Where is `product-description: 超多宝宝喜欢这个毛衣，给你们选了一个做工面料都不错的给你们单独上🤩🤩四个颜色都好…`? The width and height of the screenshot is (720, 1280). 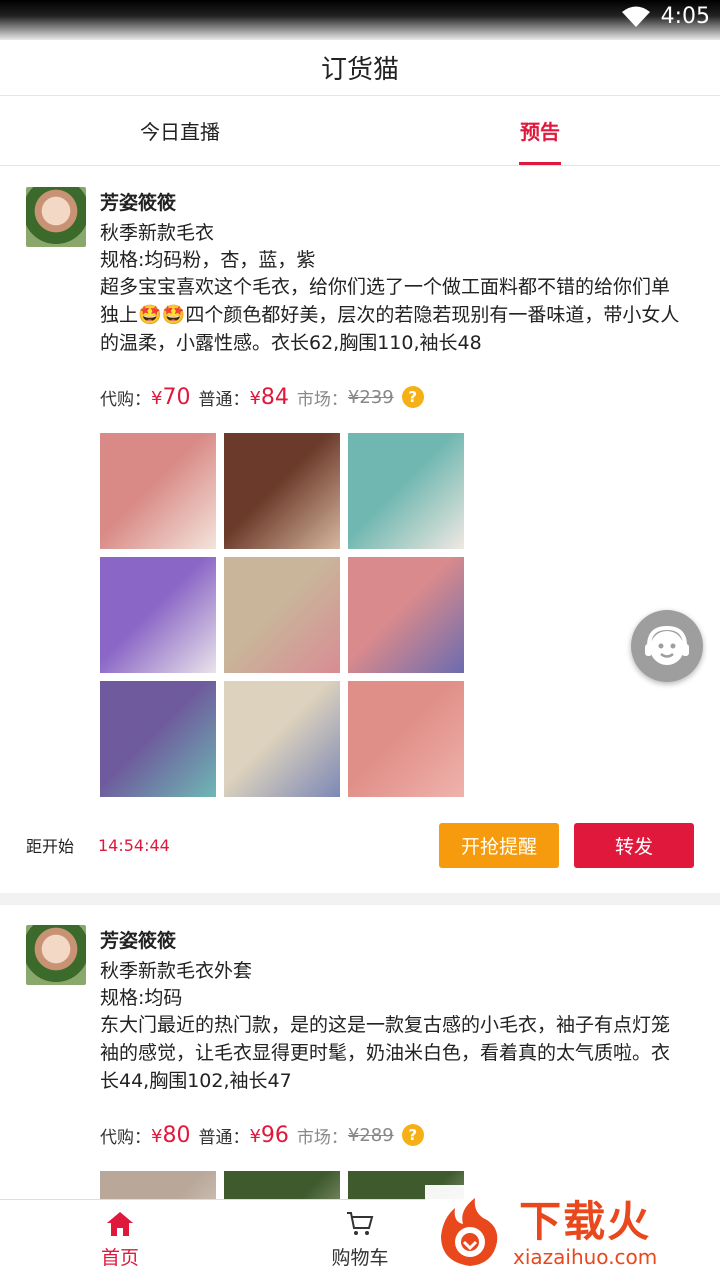 product-description: 超多宝宝喜欢这个毛衣，给你们选了一个做工面料都不错的给你们单独上🤩🤩四个颜色都好… is located at coordinates (390, 315).